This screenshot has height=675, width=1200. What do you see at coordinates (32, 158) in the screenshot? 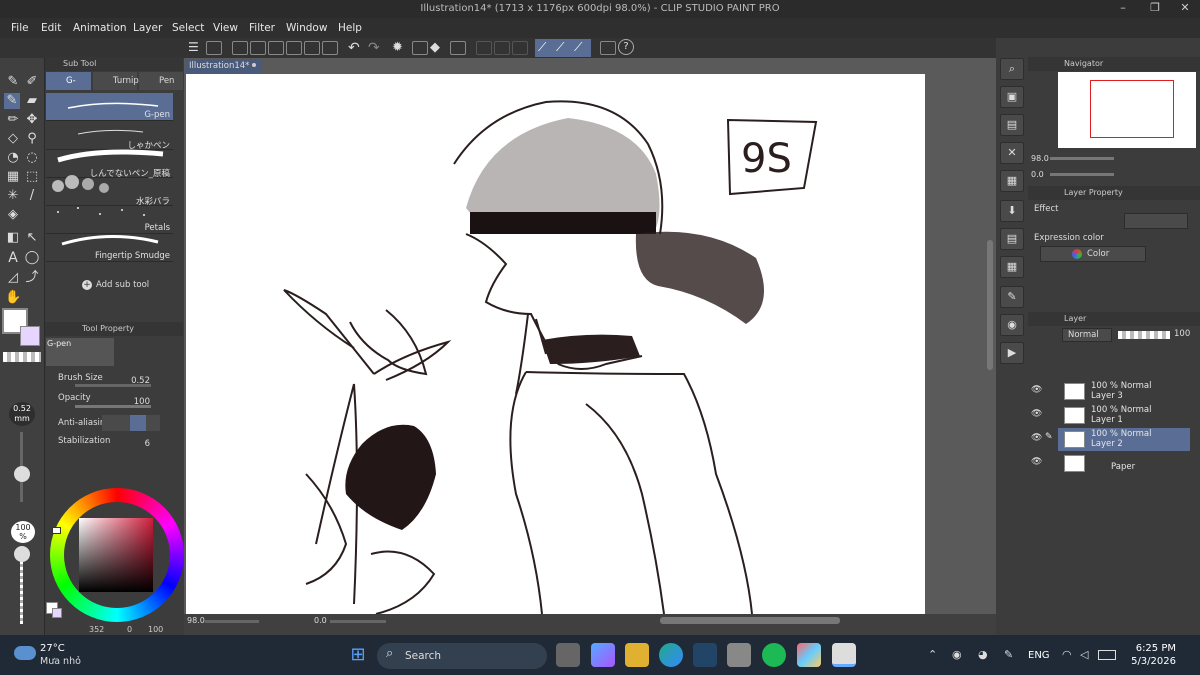
I see `lasso-tool-icon: ◌` at bounding box center [32, 158].